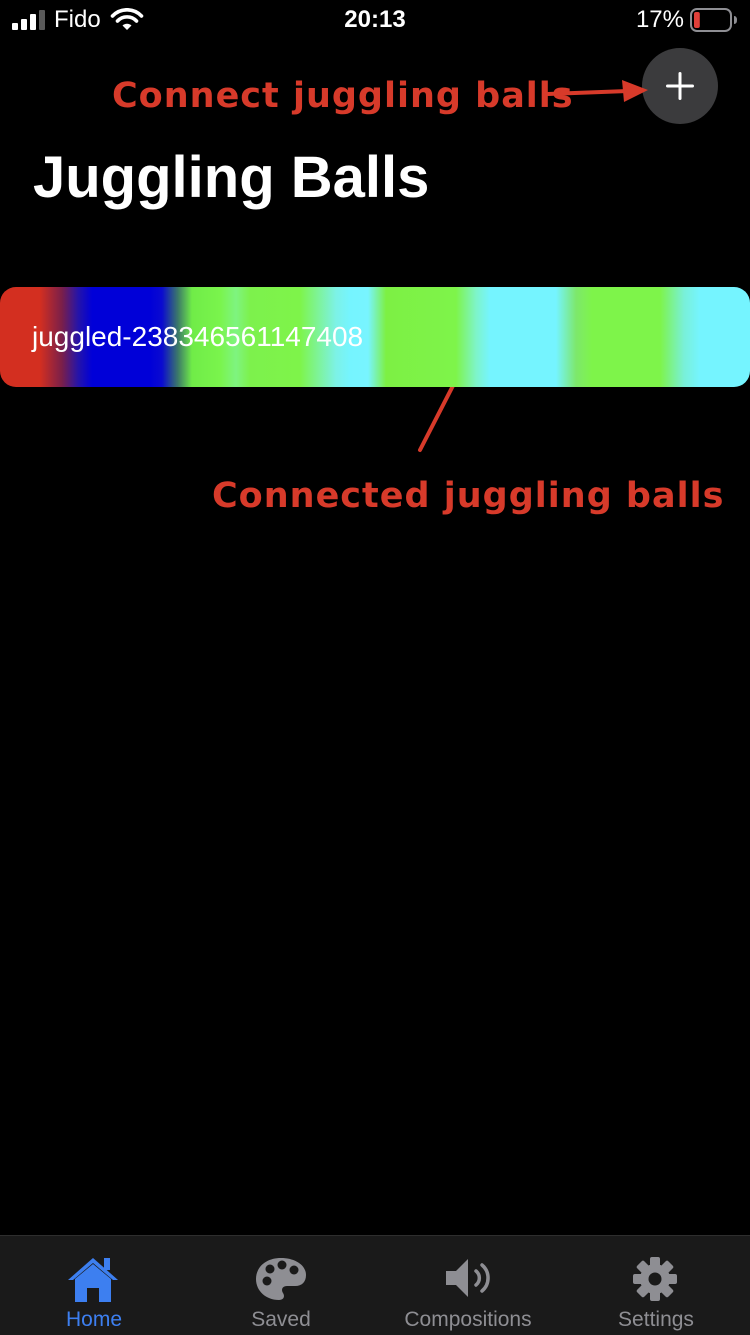 The width and height of the screenshot is (750, 1335). I want to click on tab-compositions: Compositions, so click(468, 1285).